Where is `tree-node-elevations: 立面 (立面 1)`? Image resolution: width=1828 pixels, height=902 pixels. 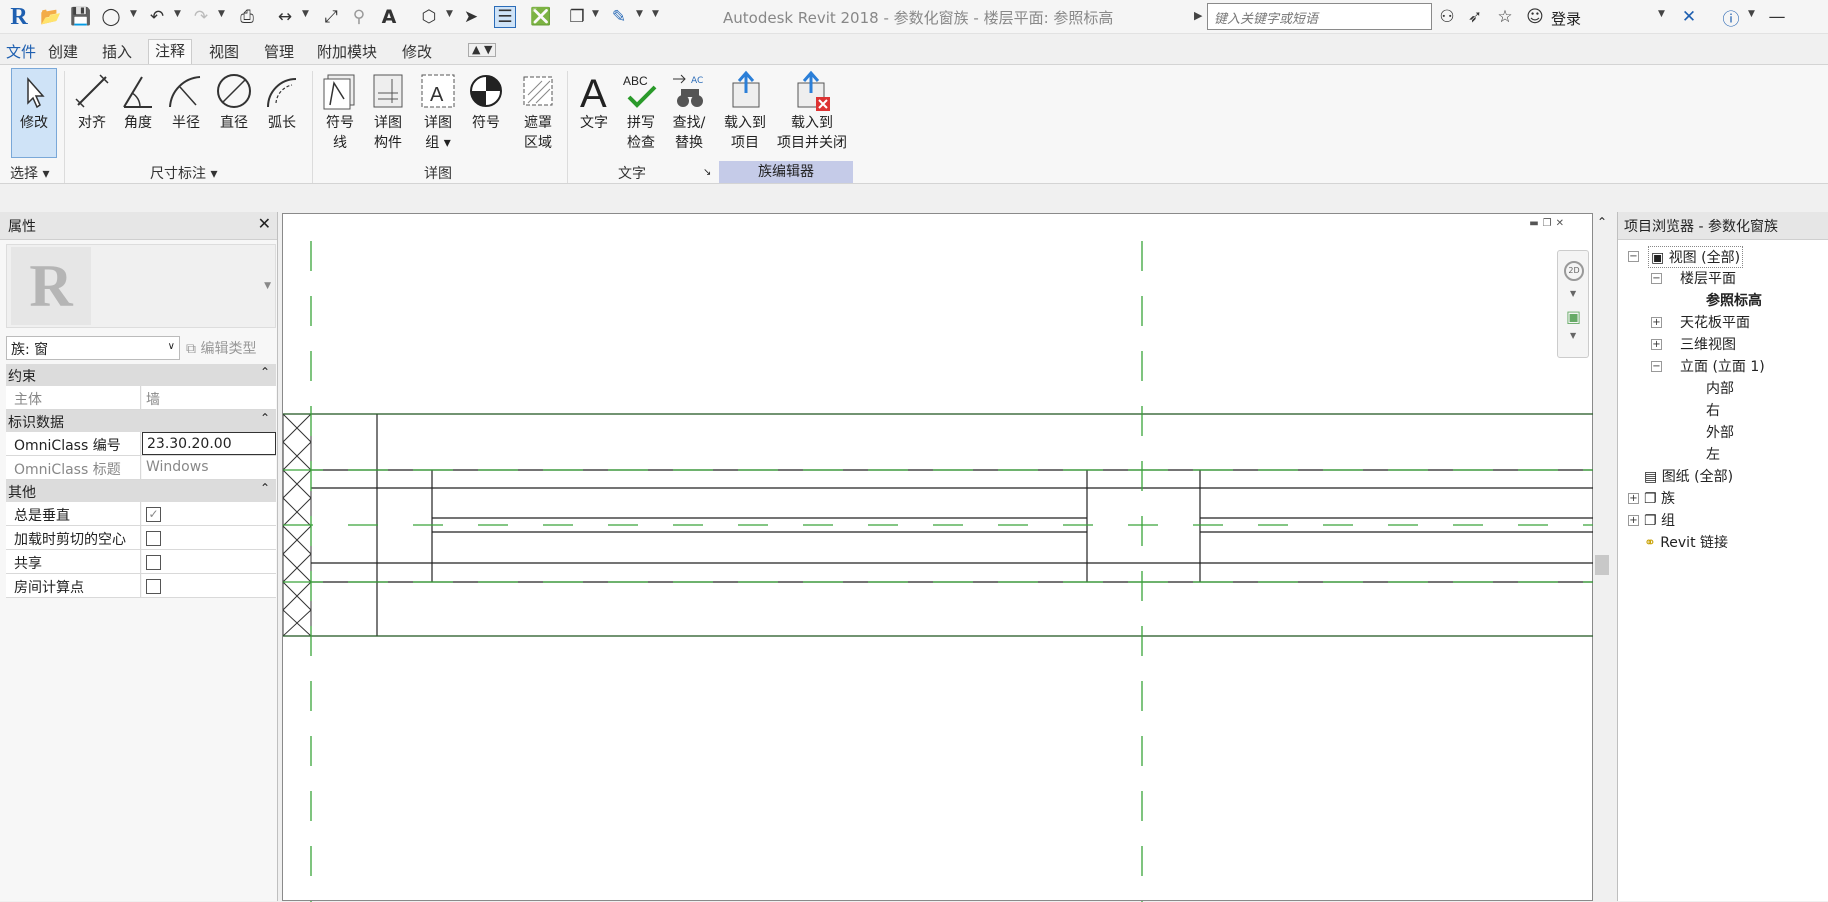
tree-node-elevations: 立面 (立面 1) is located at coordinates (1722, 366).